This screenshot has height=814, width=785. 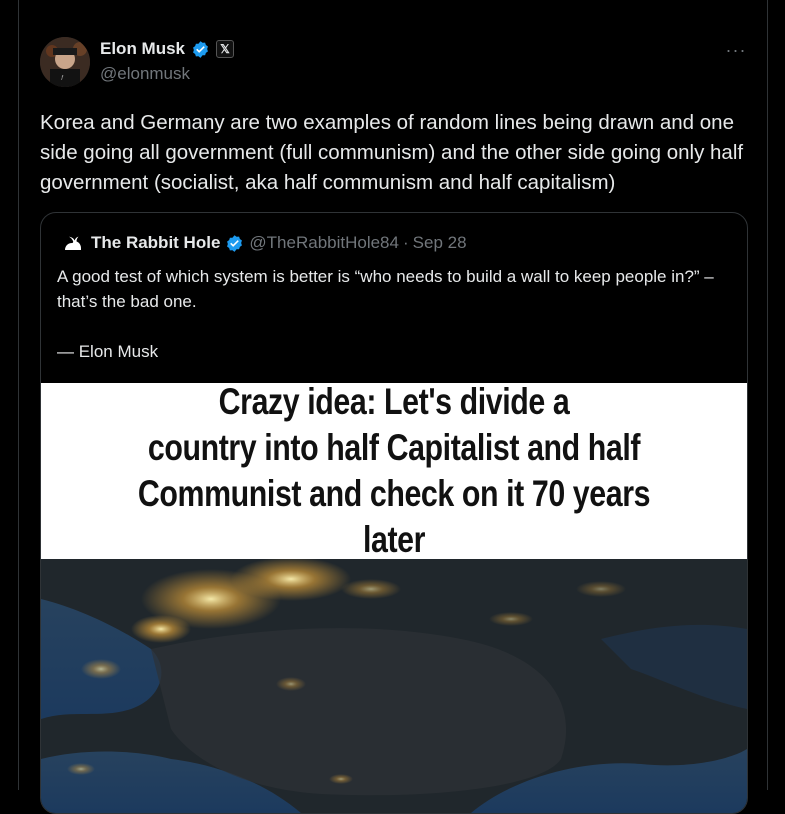 What do you see at coordinates (736, 50) in the screenshot?
I see `more-options-icon: ···` at bounding box center [736, 50].